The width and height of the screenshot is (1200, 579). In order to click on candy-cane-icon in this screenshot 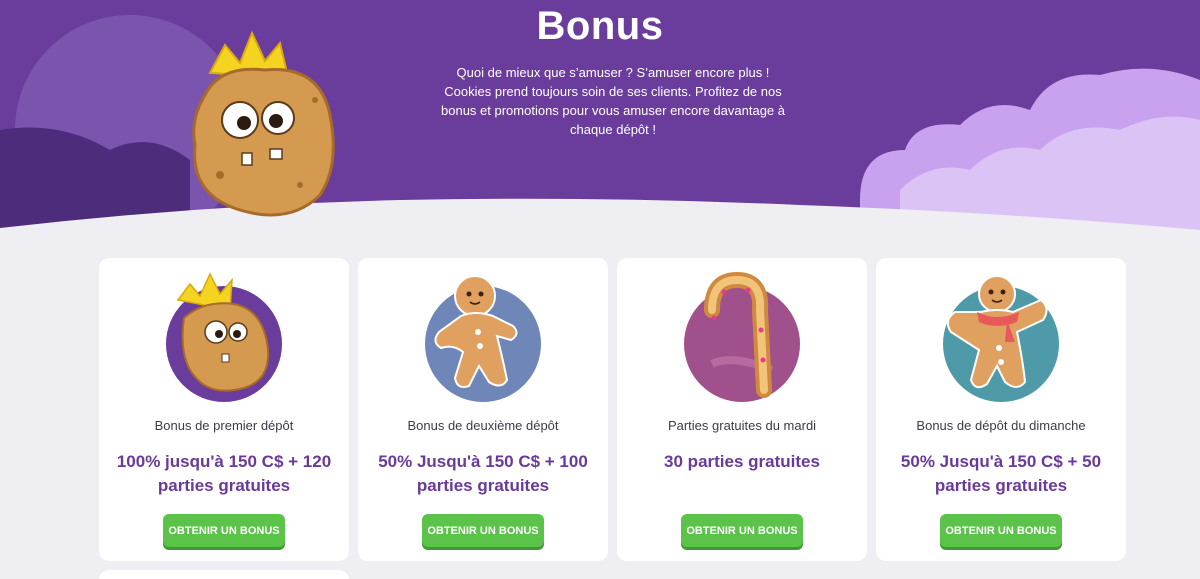, I will do `click(742, 336)`.